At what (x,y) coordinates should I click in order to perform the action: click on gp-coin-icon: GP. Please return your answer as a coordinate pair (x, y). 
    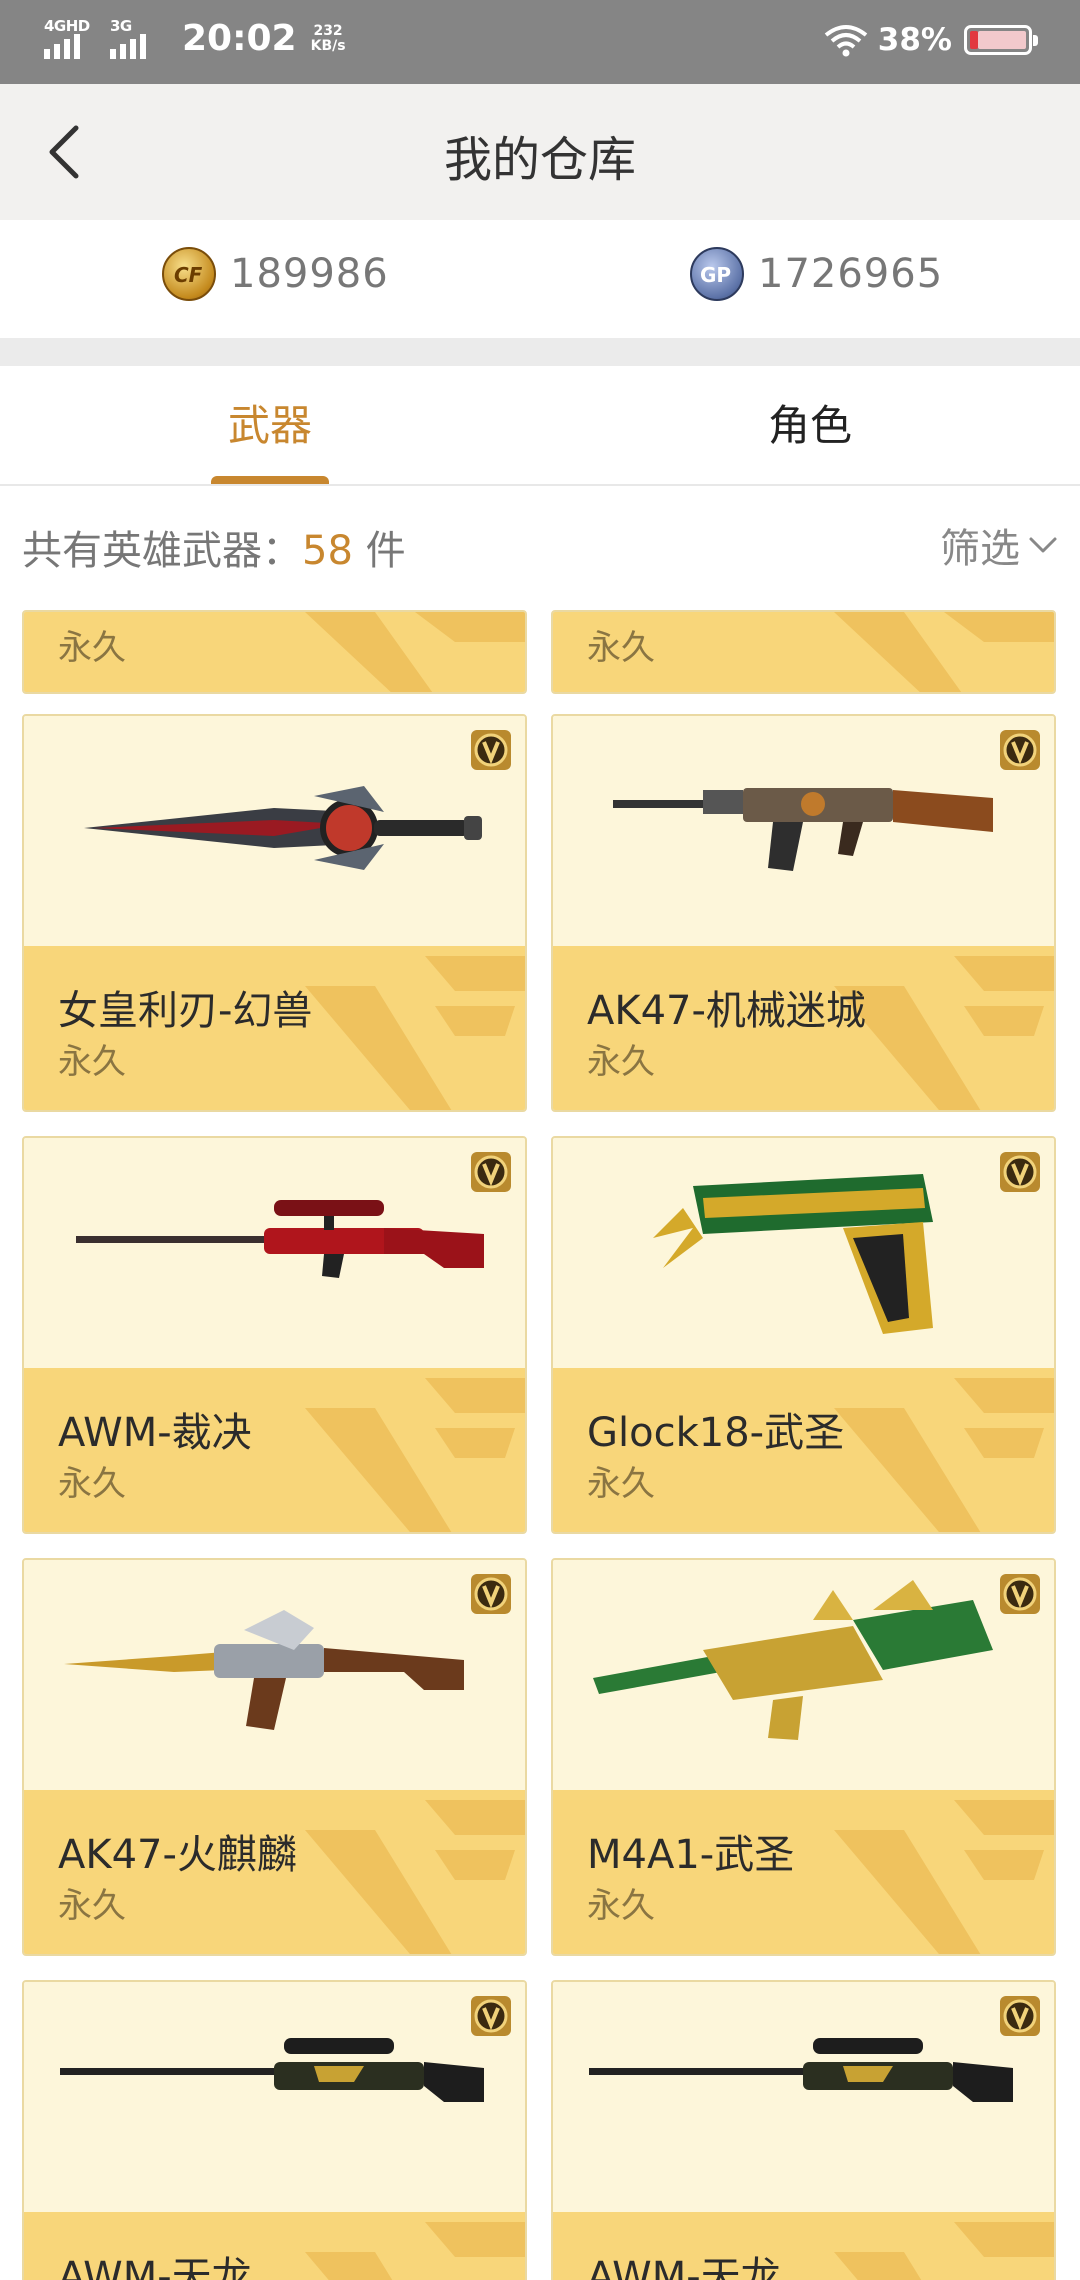
    Looking at the image, I should click on (717, 274).